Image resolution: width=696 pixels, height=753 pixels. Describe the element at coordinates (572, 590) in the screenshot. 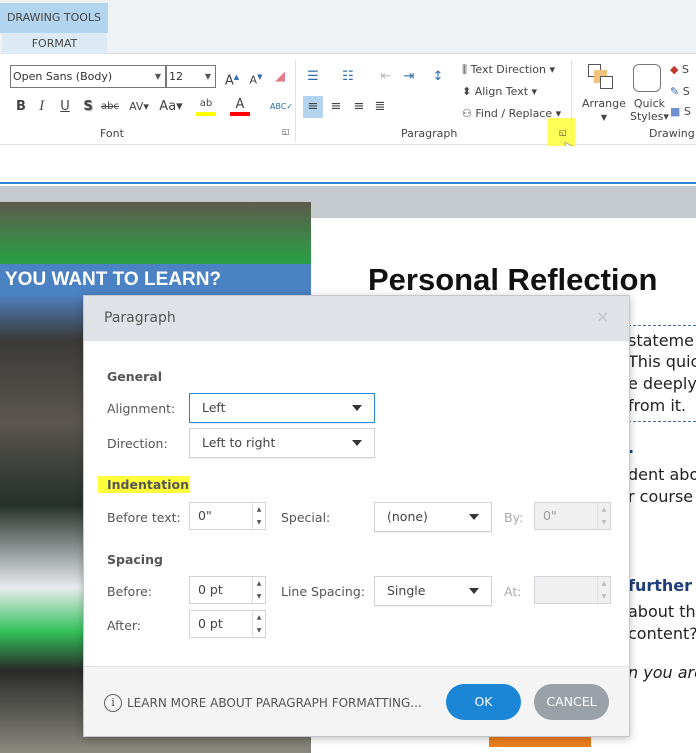

I see `at-stepper: ▲ ▼` at that location.